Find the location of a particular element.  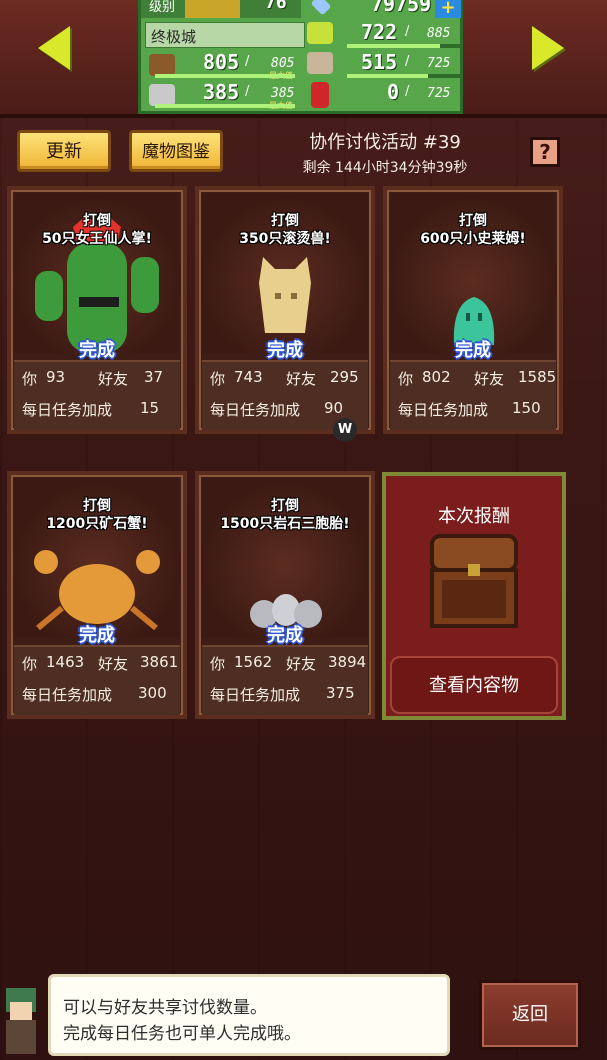

friend-count: 3894 is located at coordinates (347, 662).